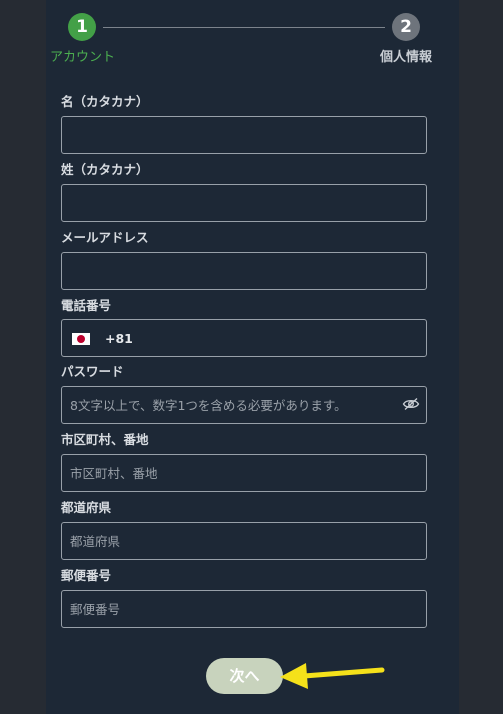  I want to click on stepper-connector, so click(244, 27).